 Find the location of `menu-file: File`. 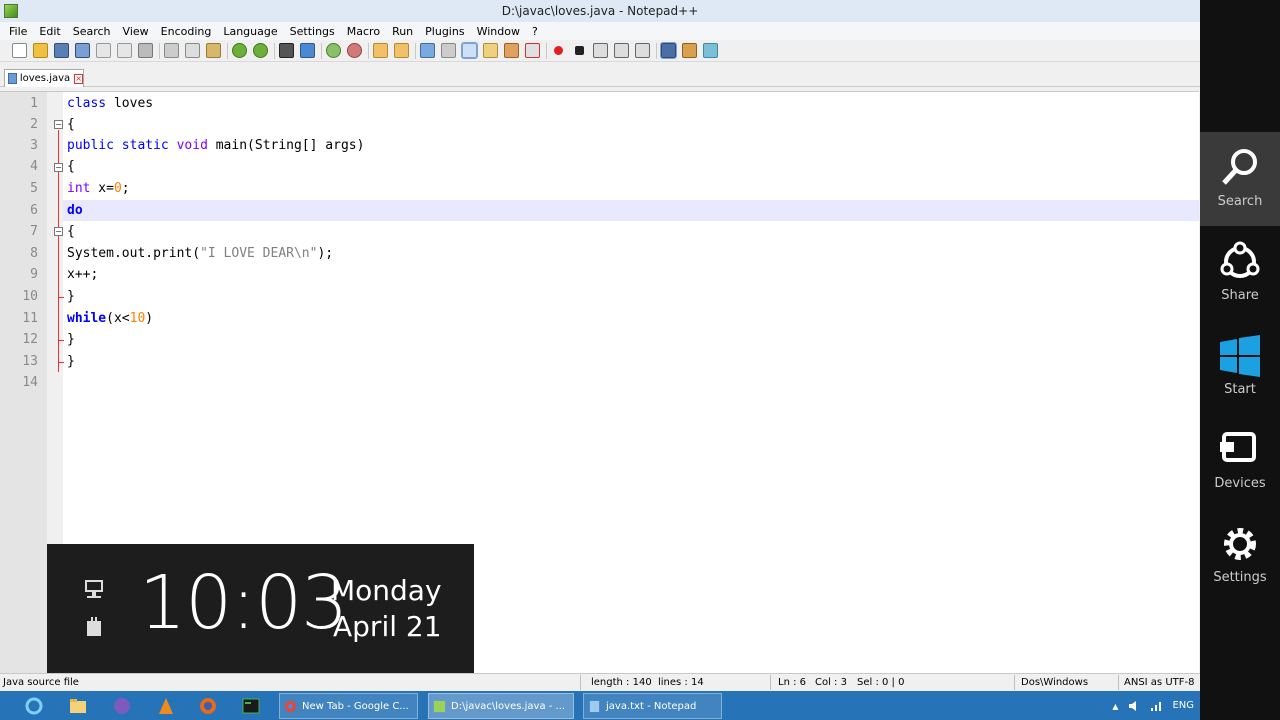

menu-file: File is located at coordinates (18, 31).